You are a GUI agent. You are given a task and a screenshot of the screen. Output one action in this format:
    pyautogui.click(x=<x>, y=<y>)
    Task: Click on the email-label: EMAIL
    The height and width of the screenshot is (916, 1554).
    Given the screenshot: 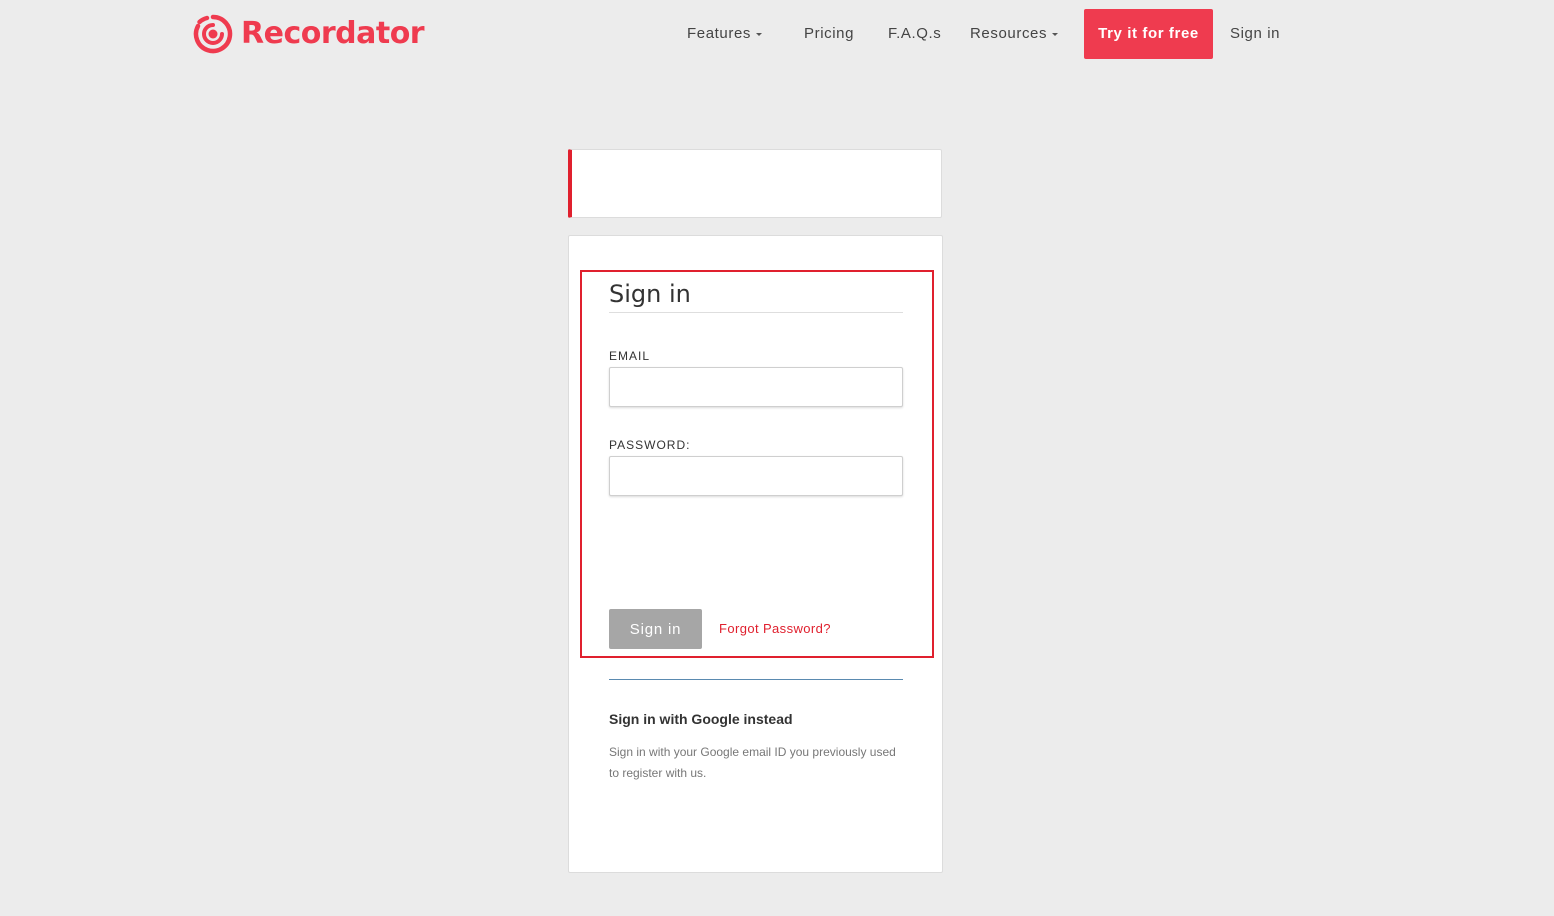 What is the action you would take?
    pyautogui.click(x=630, y=356)
    